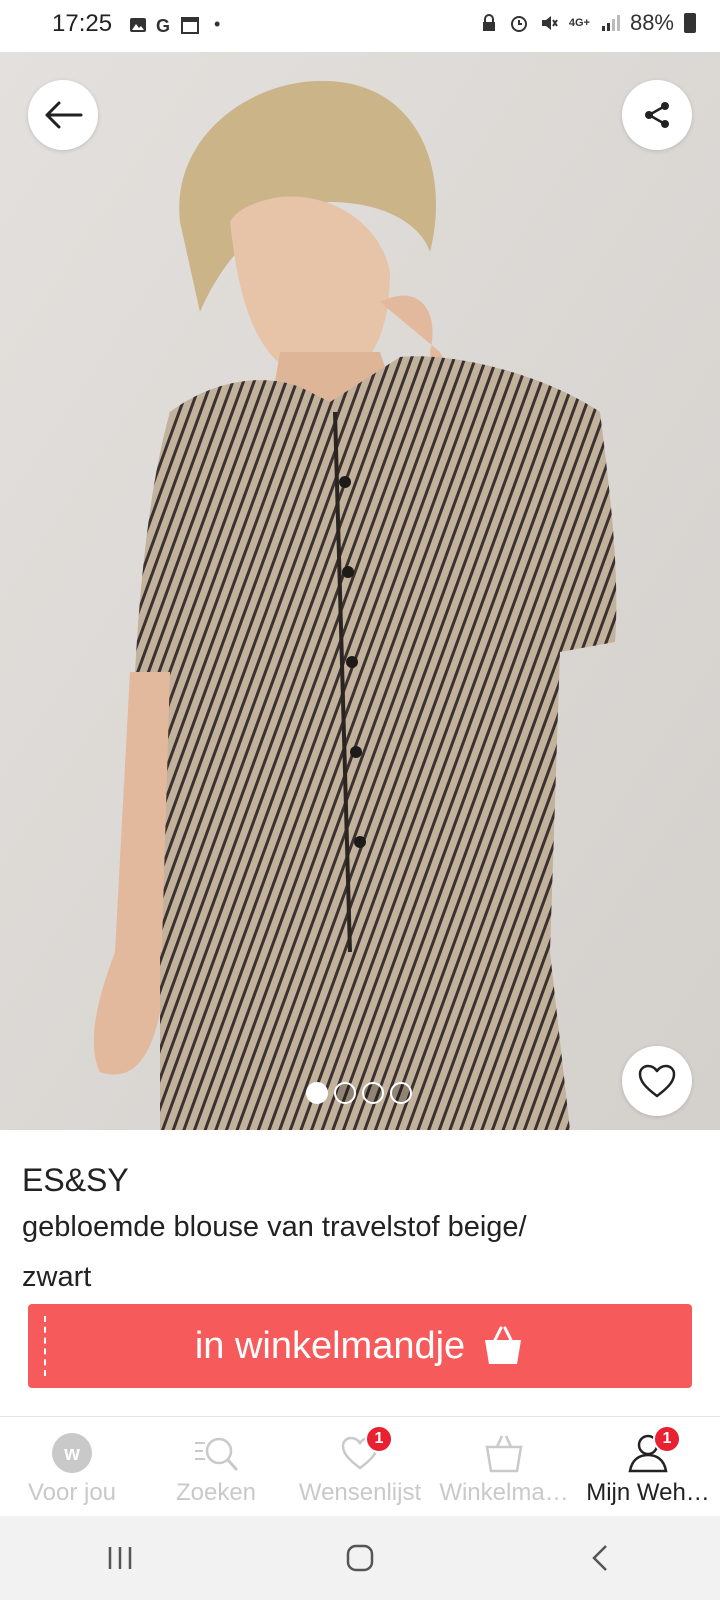 The image size is (720, 1600). What do you see at coordinates (72, 1492) in the screenshot?
I see `nav-label: Voor jou` at bounding box center [72, 1492].